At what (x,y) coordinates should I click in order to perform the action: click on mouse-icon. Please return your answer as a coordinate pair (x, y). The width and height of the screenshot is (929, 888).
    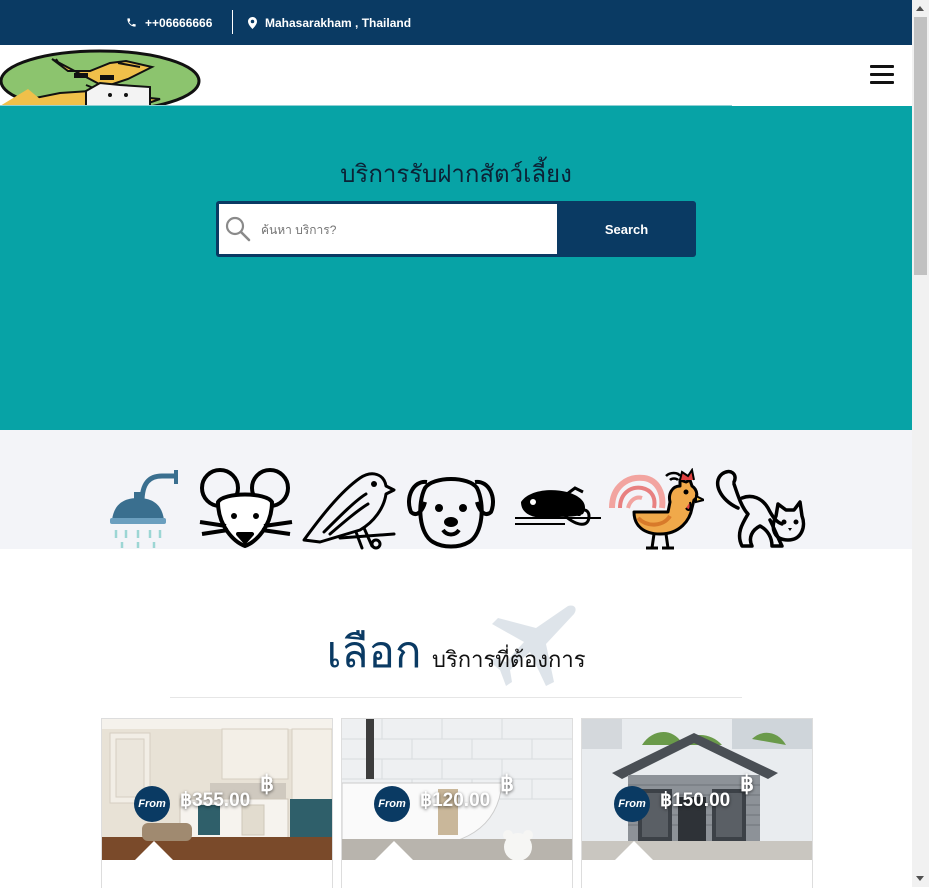
    Looking at the image, I should click on (246, 510).